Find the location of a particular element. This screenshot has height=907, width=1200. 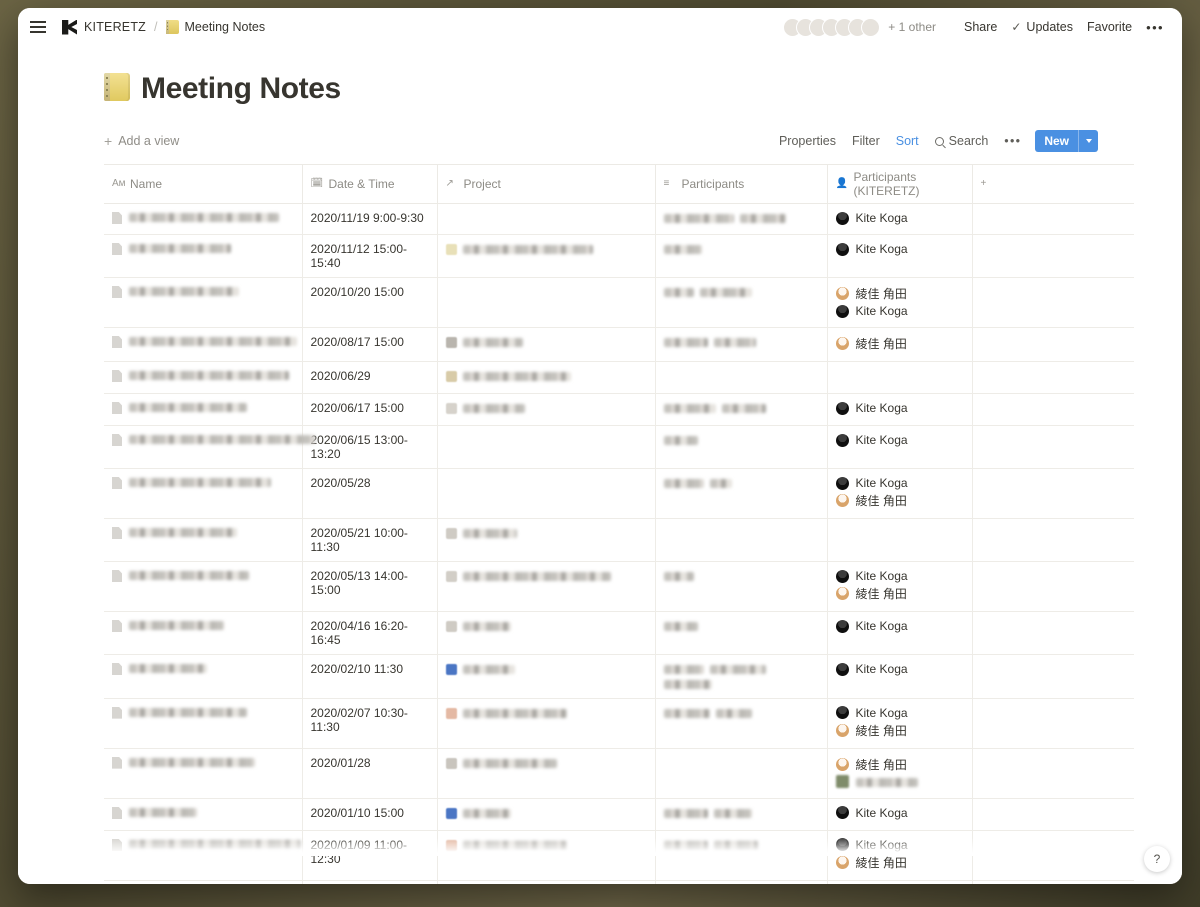

cell-participants-kiteretz is located at coordinates (900, 377).